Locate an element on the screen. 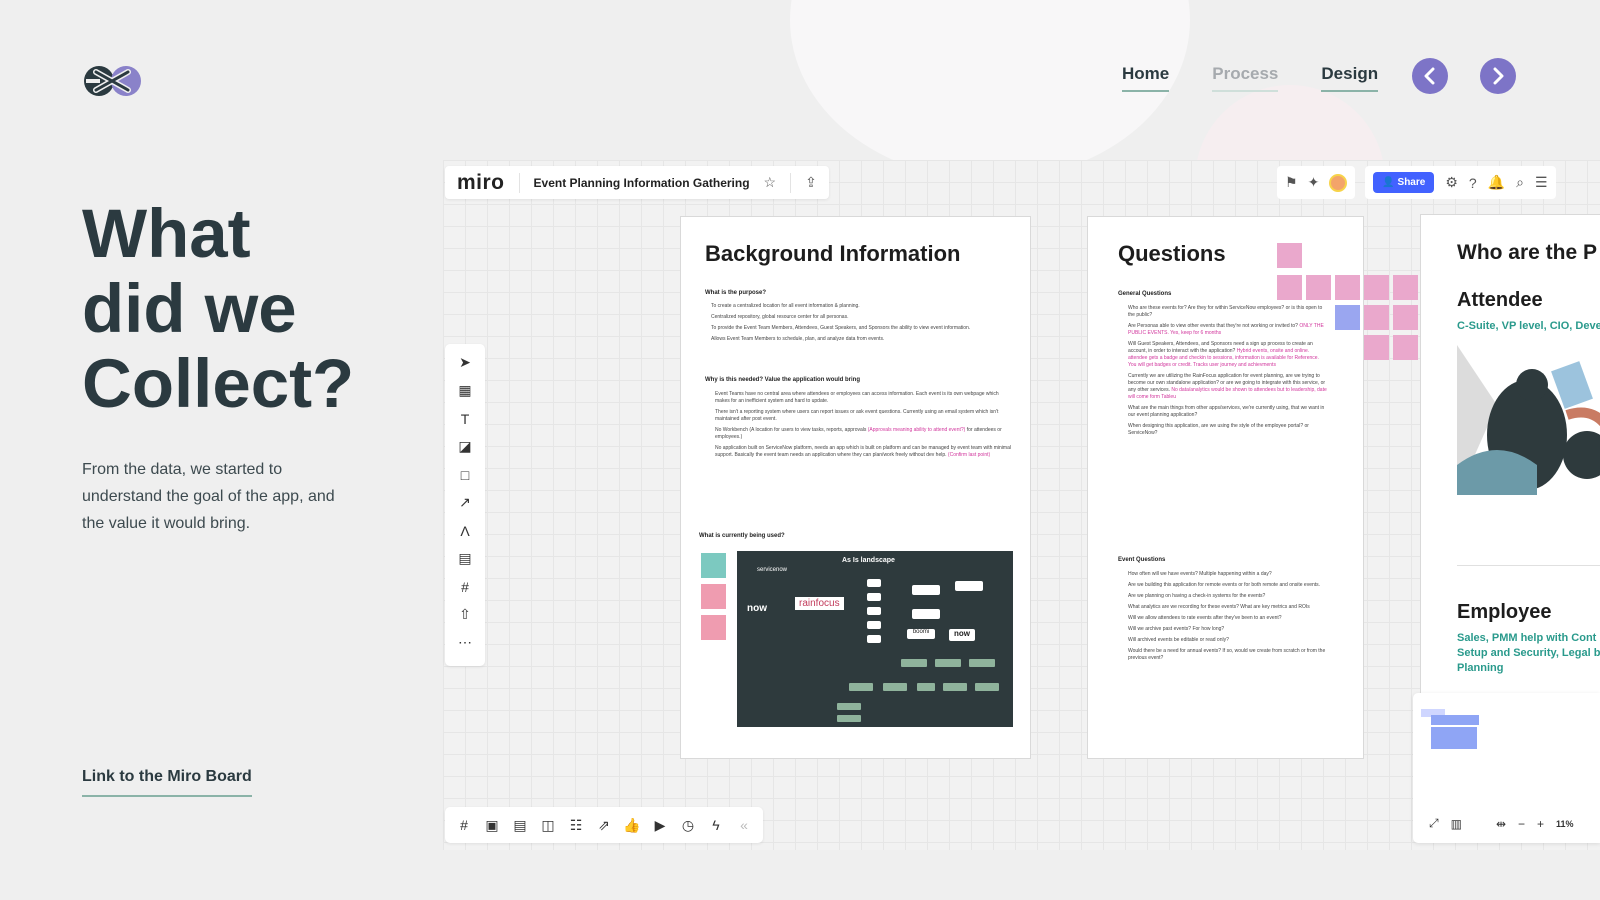  persona-attendee-heading: Attendee is located at coordinates (1500, 300).